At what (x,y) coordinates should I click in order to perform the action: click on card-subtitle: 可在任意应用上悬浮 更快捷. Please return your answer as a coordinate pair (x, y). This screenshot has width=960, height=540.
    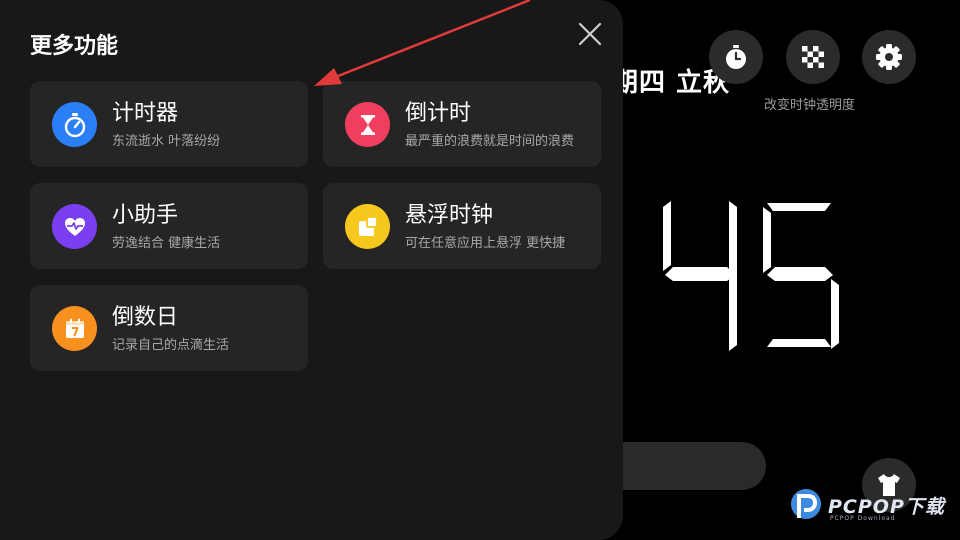
    Looking at the image, I should click on (485, 243).